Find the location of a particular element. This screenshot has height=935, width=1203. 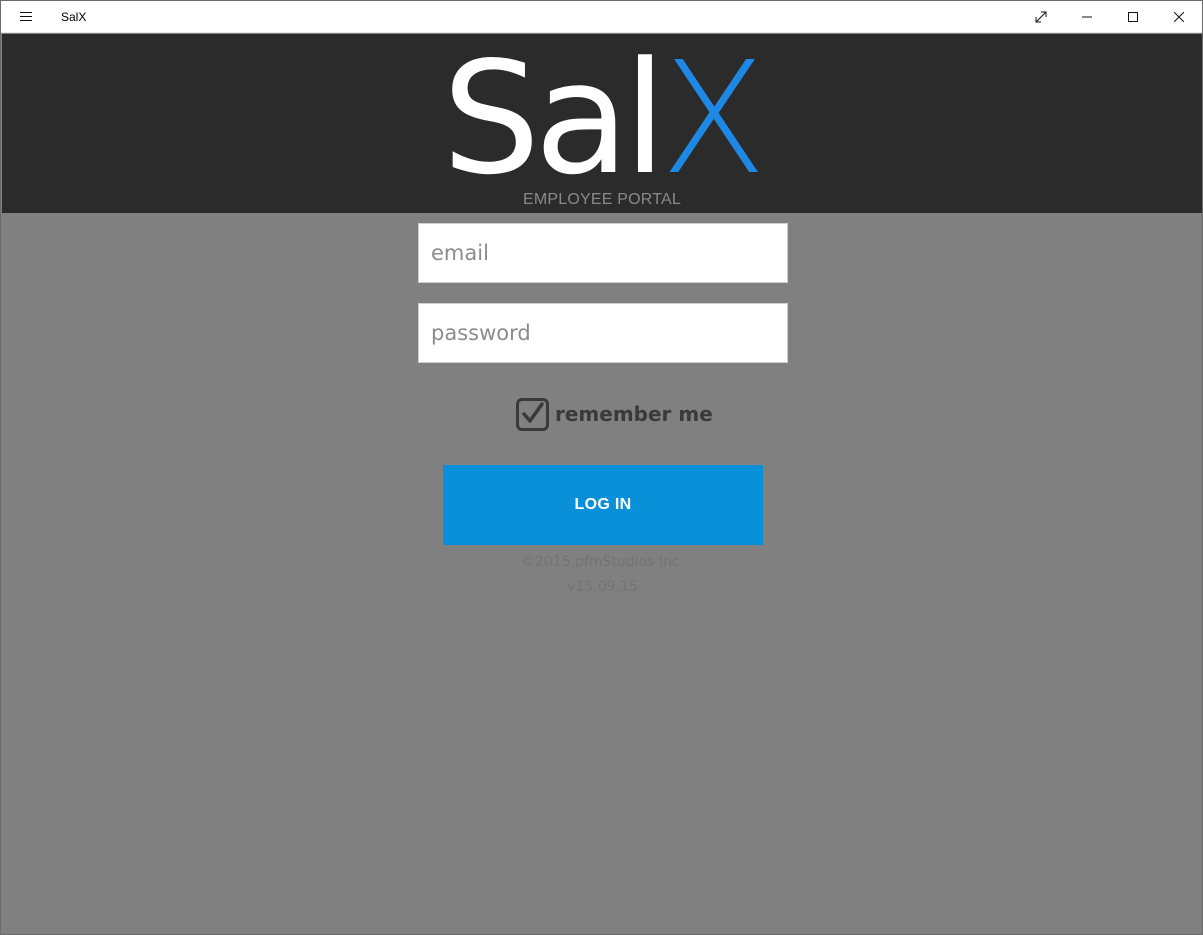

email-field is located at coordinates (603, 253).